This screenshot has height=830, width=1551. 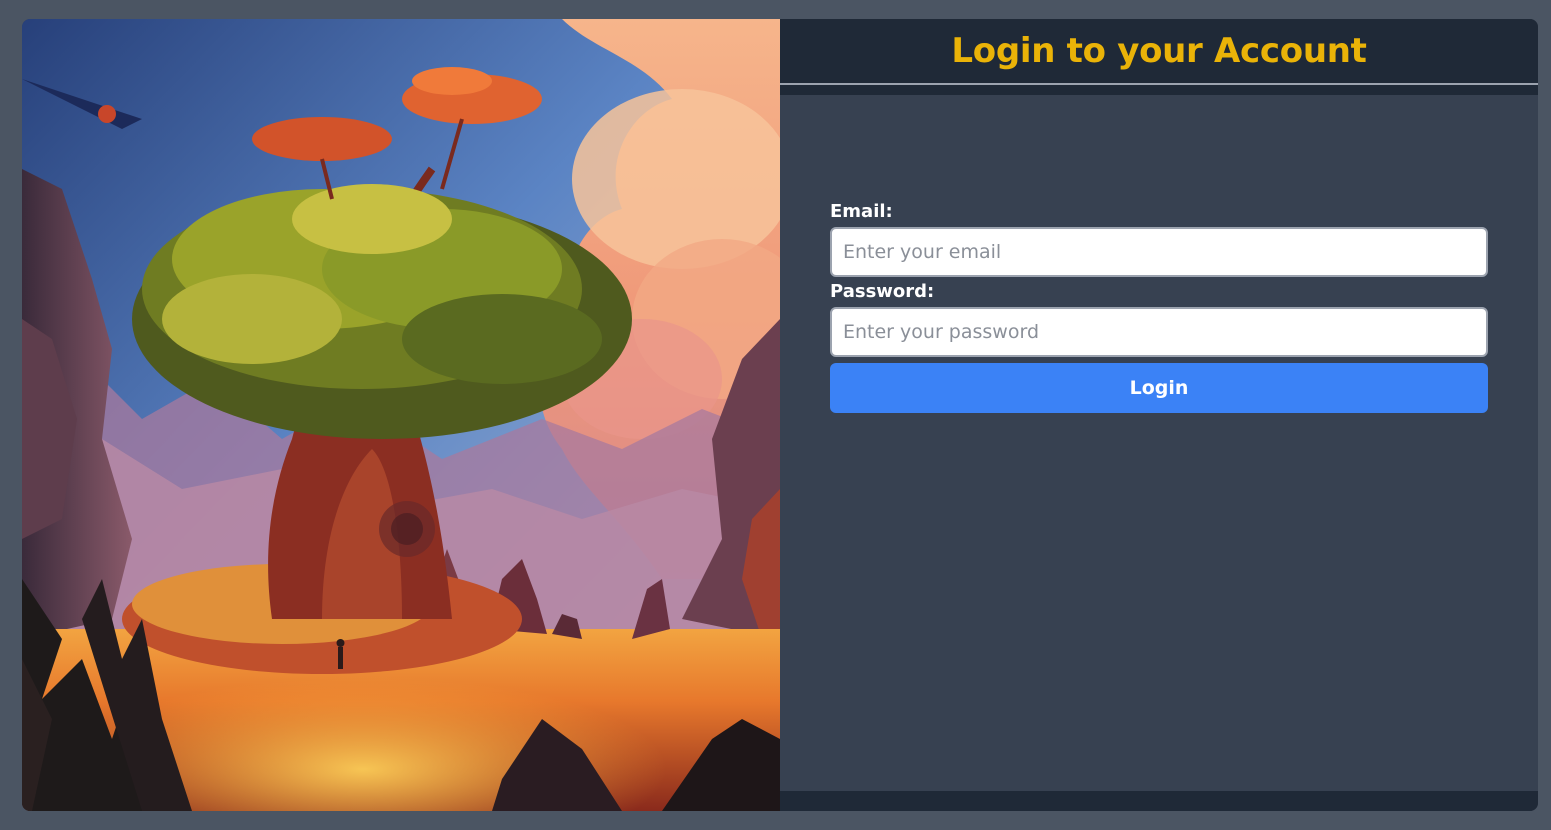 What do you see at coordinates (1159, 252) in the screenshot?
I see `email-field` at bounding box center [1159, 252].